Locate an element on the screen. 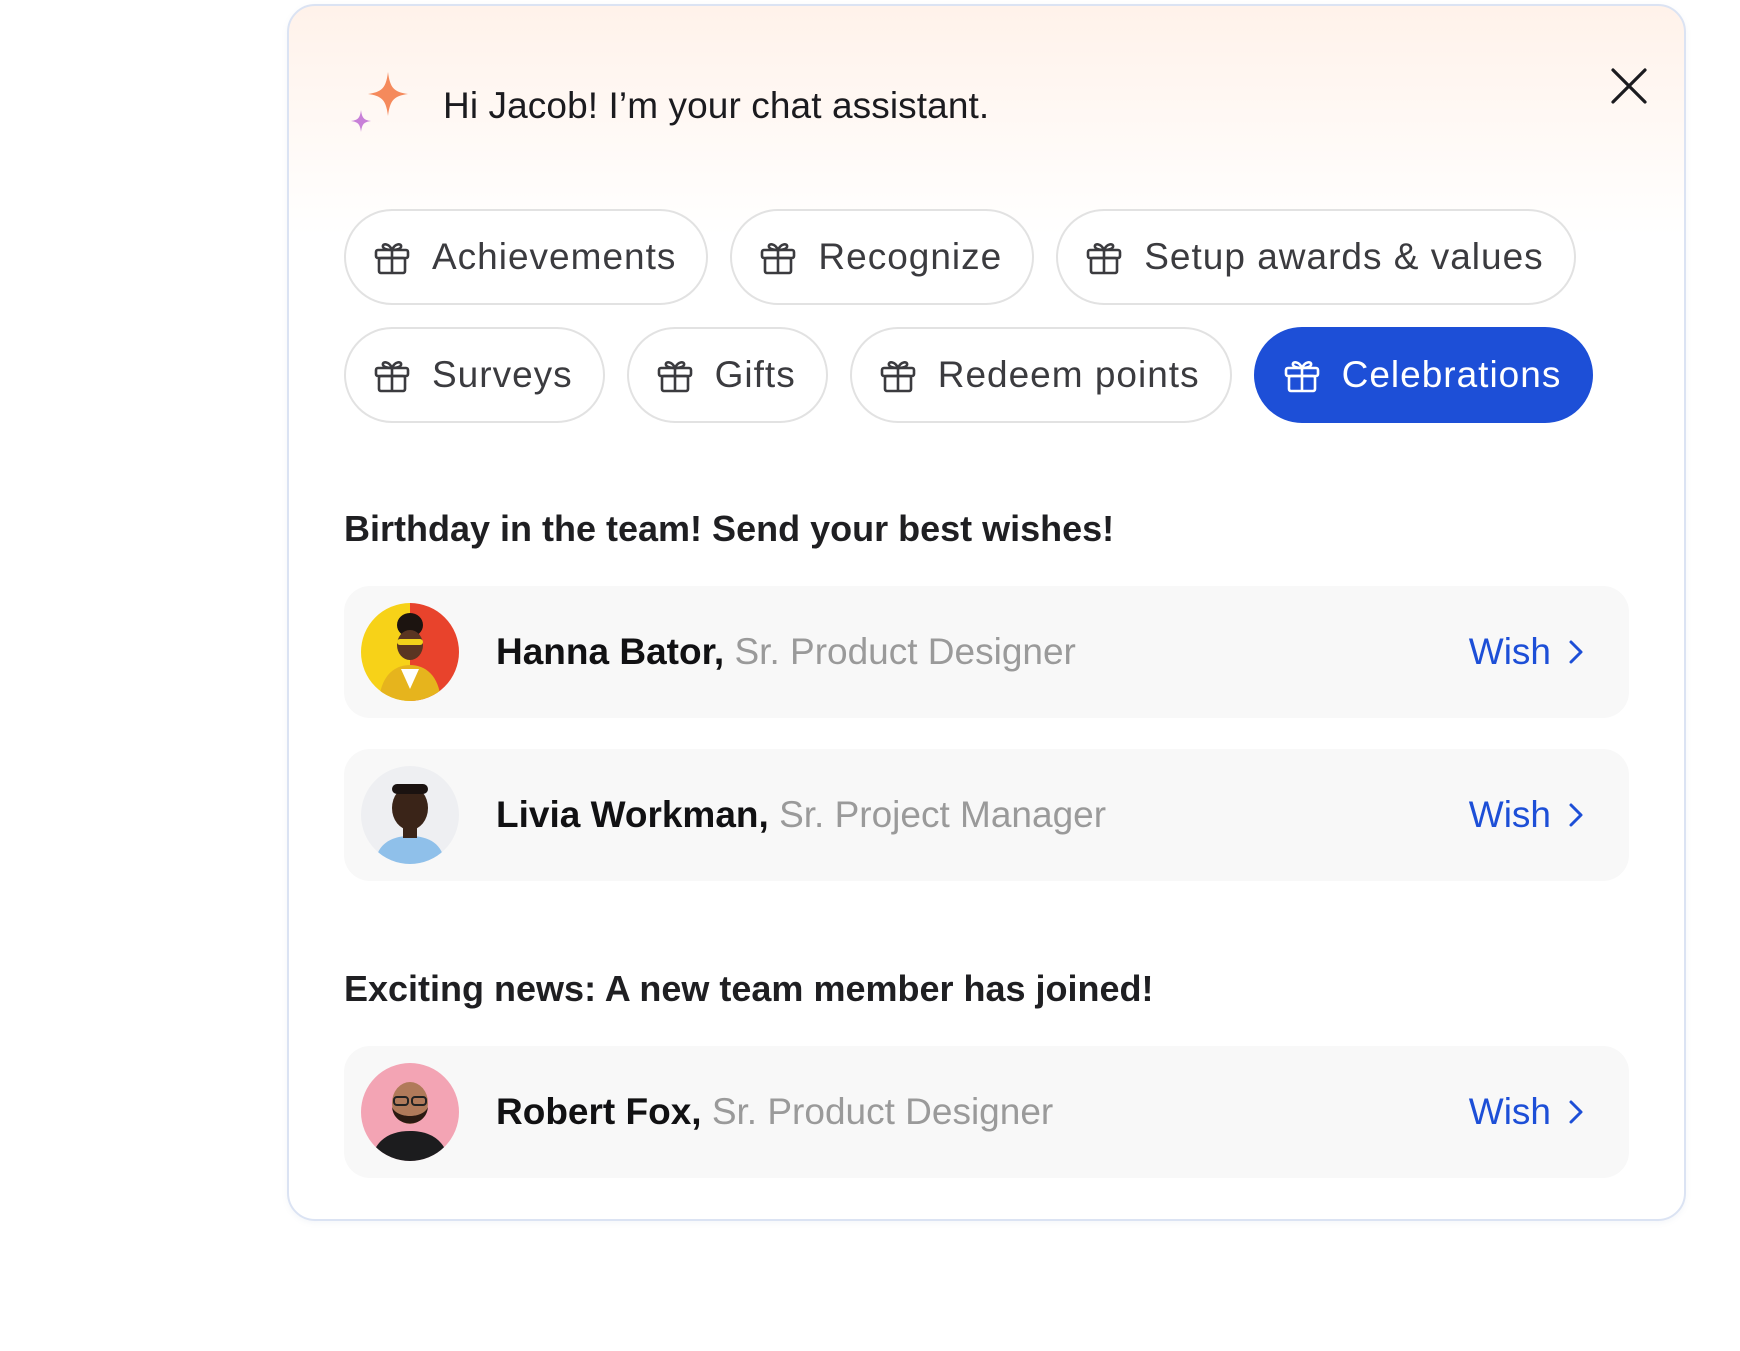 The width and height of the screenshot is (1740, 1351). chip-label: Gifts is located at coordinates (755, 374).